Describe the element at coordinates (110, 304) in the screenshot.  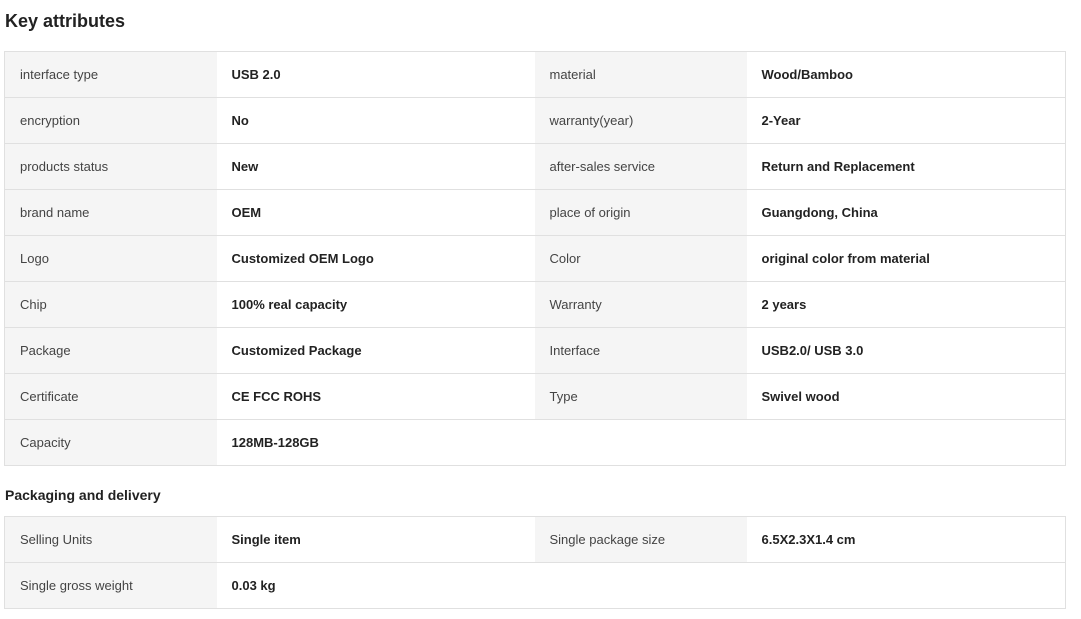
I see `attribute-label: Chip` at that location.